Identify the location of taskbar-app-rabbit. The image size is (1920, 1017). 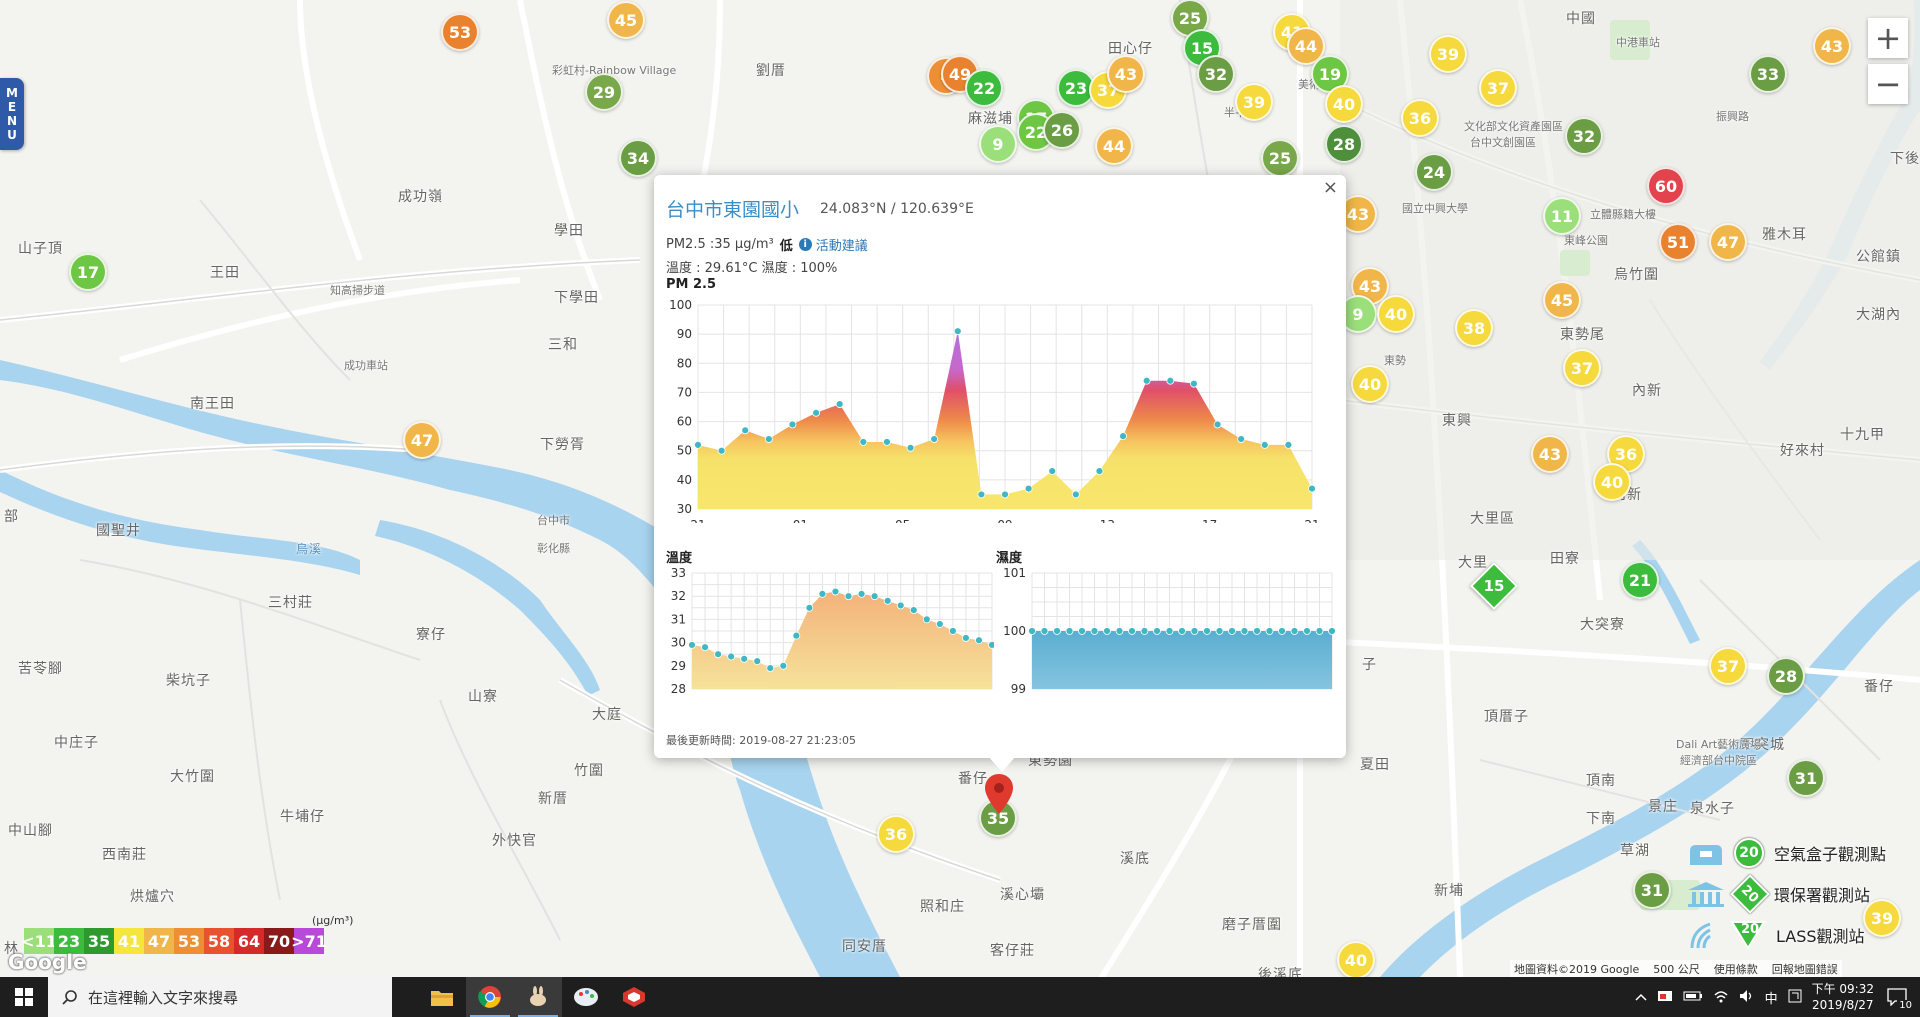
(538, 997).